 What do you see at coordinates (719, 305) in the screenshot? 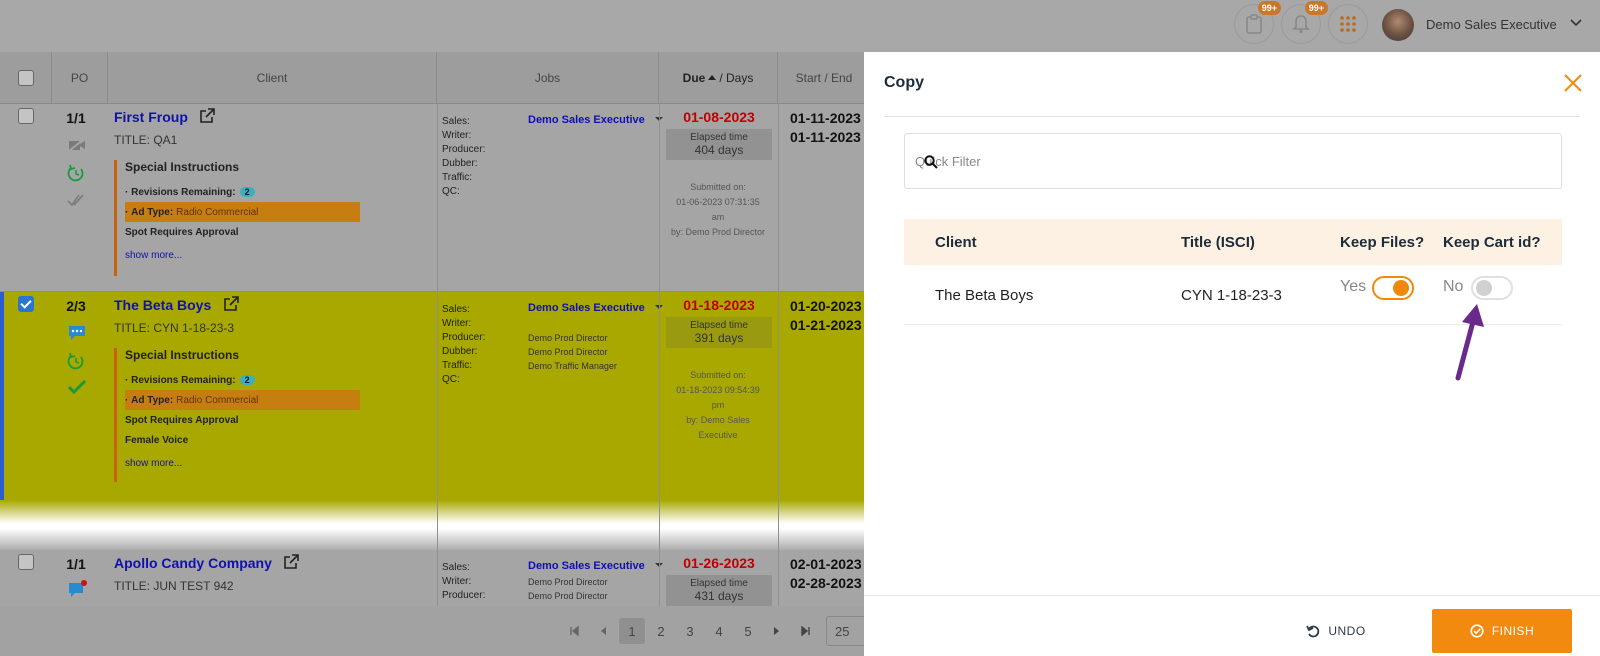
I see `due-date: 01-18-2023` at bounding box center [719, 305].